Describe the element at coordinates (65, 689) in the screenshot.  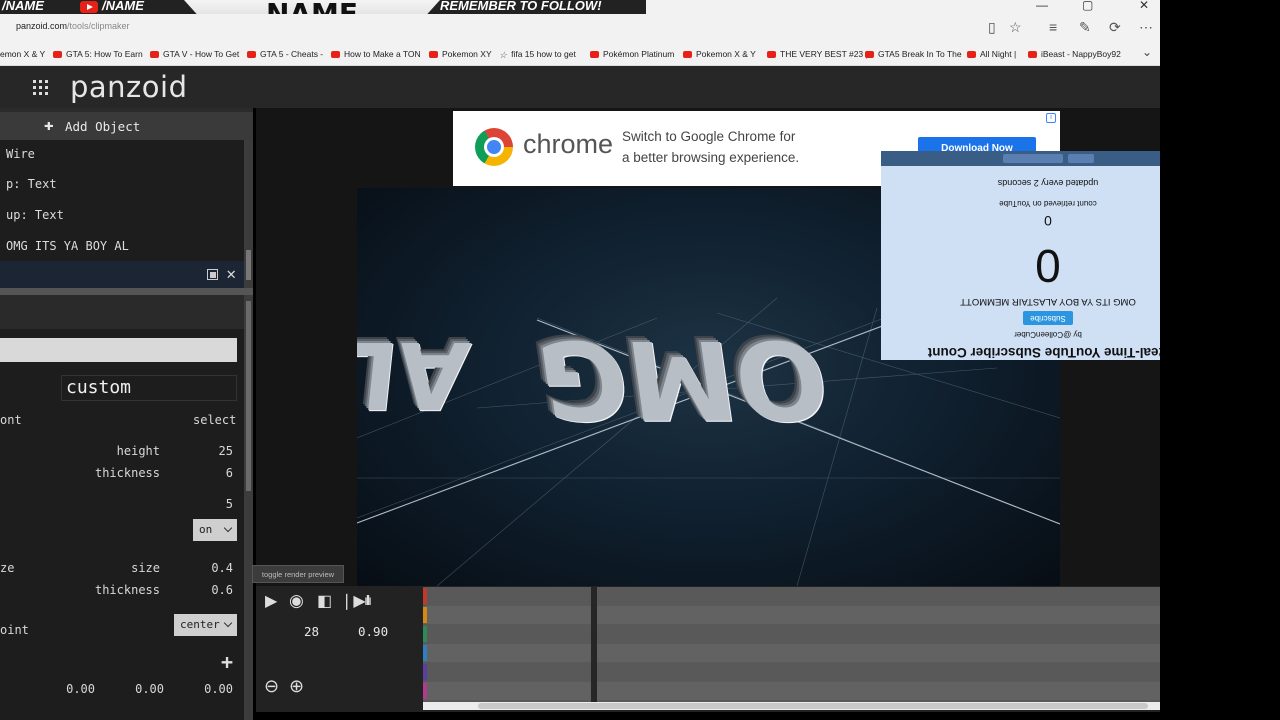
I see `position-x-value: 0.00` at that location.